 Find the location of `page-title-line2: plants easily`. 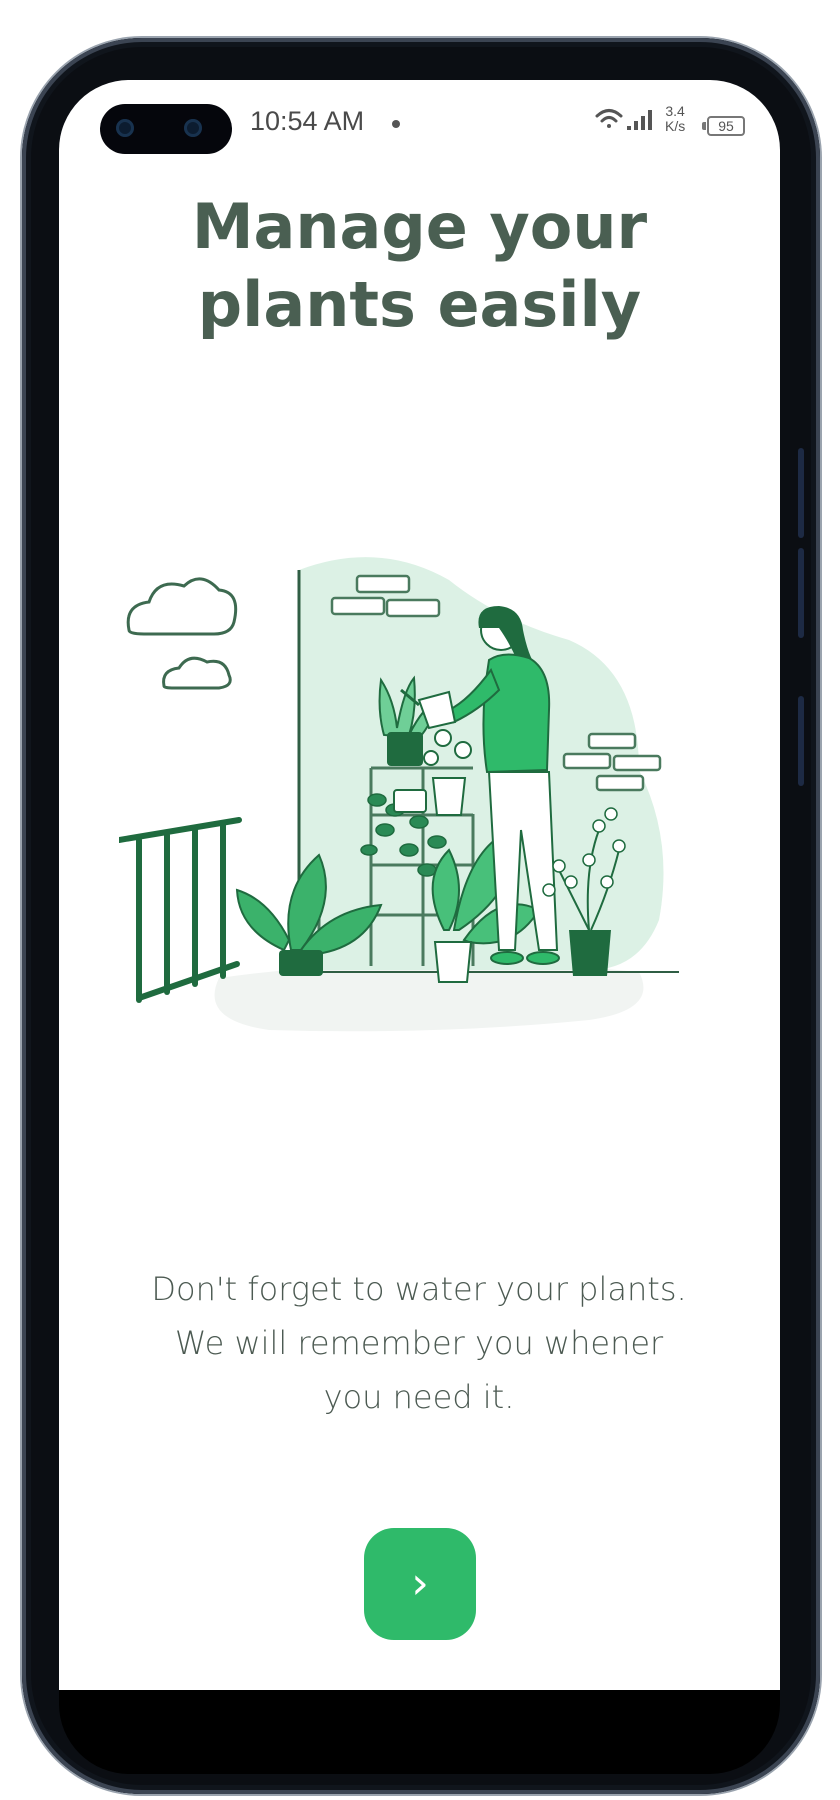

page-title-line2: plants easily is located at coordinates (419, 304).